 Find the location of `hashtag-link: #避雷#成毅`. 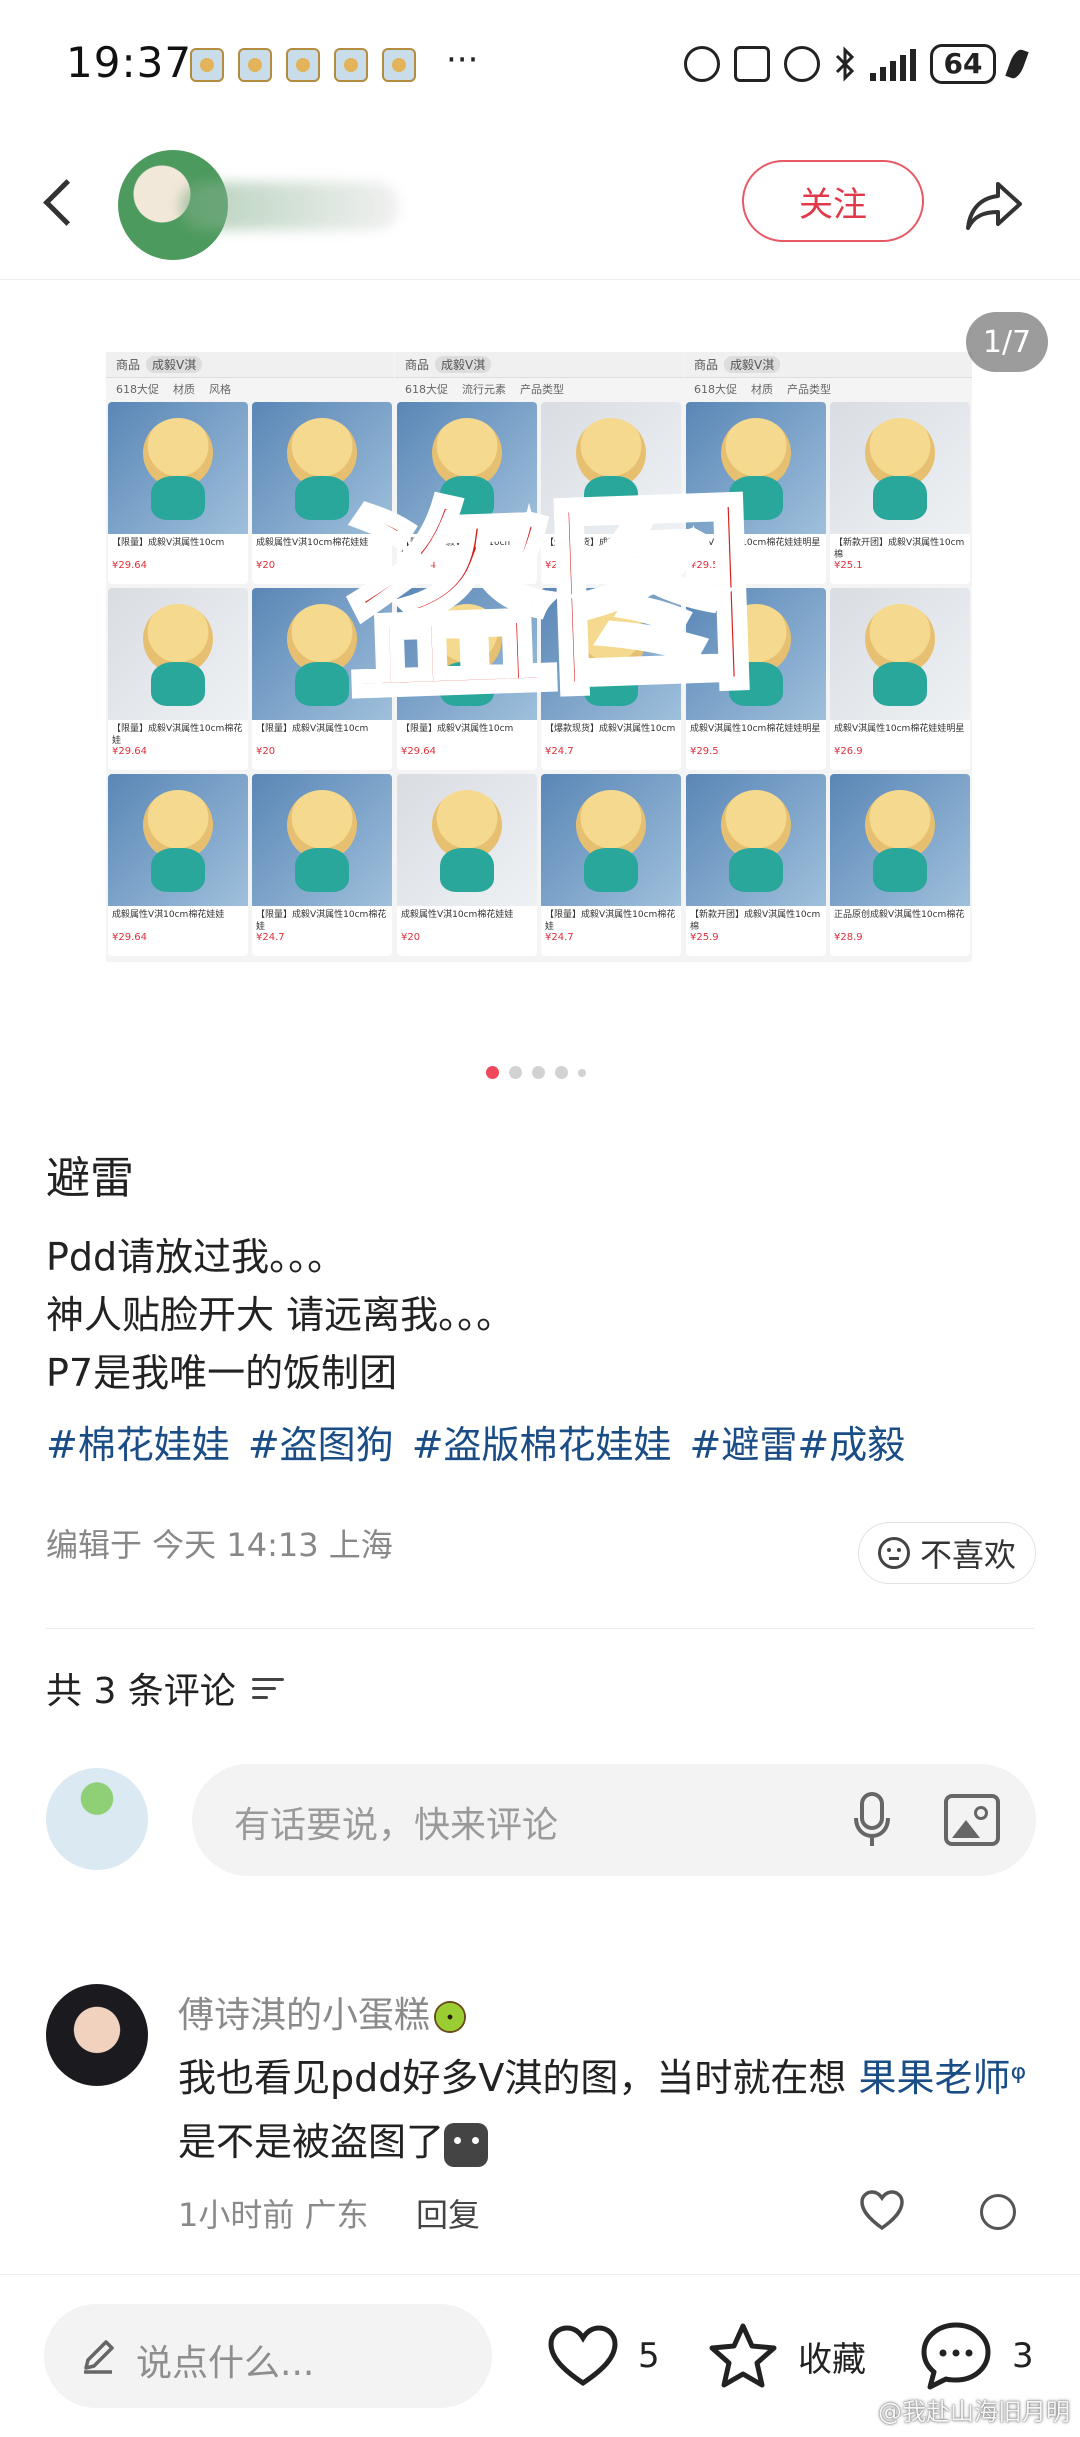

hashtag-link: #避雷#成毅 is located at coordinates (798, 1441).